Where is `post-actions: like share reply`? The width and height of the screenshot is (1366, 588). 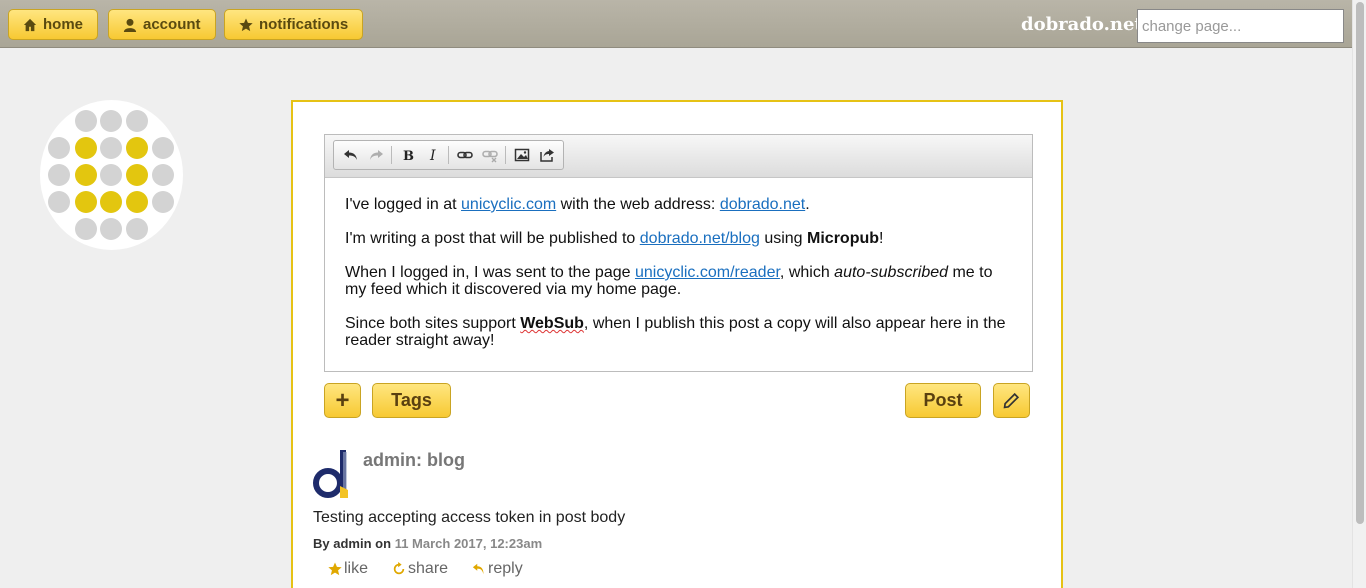 post-actions: like share reply is located at coordinates (437, 569).